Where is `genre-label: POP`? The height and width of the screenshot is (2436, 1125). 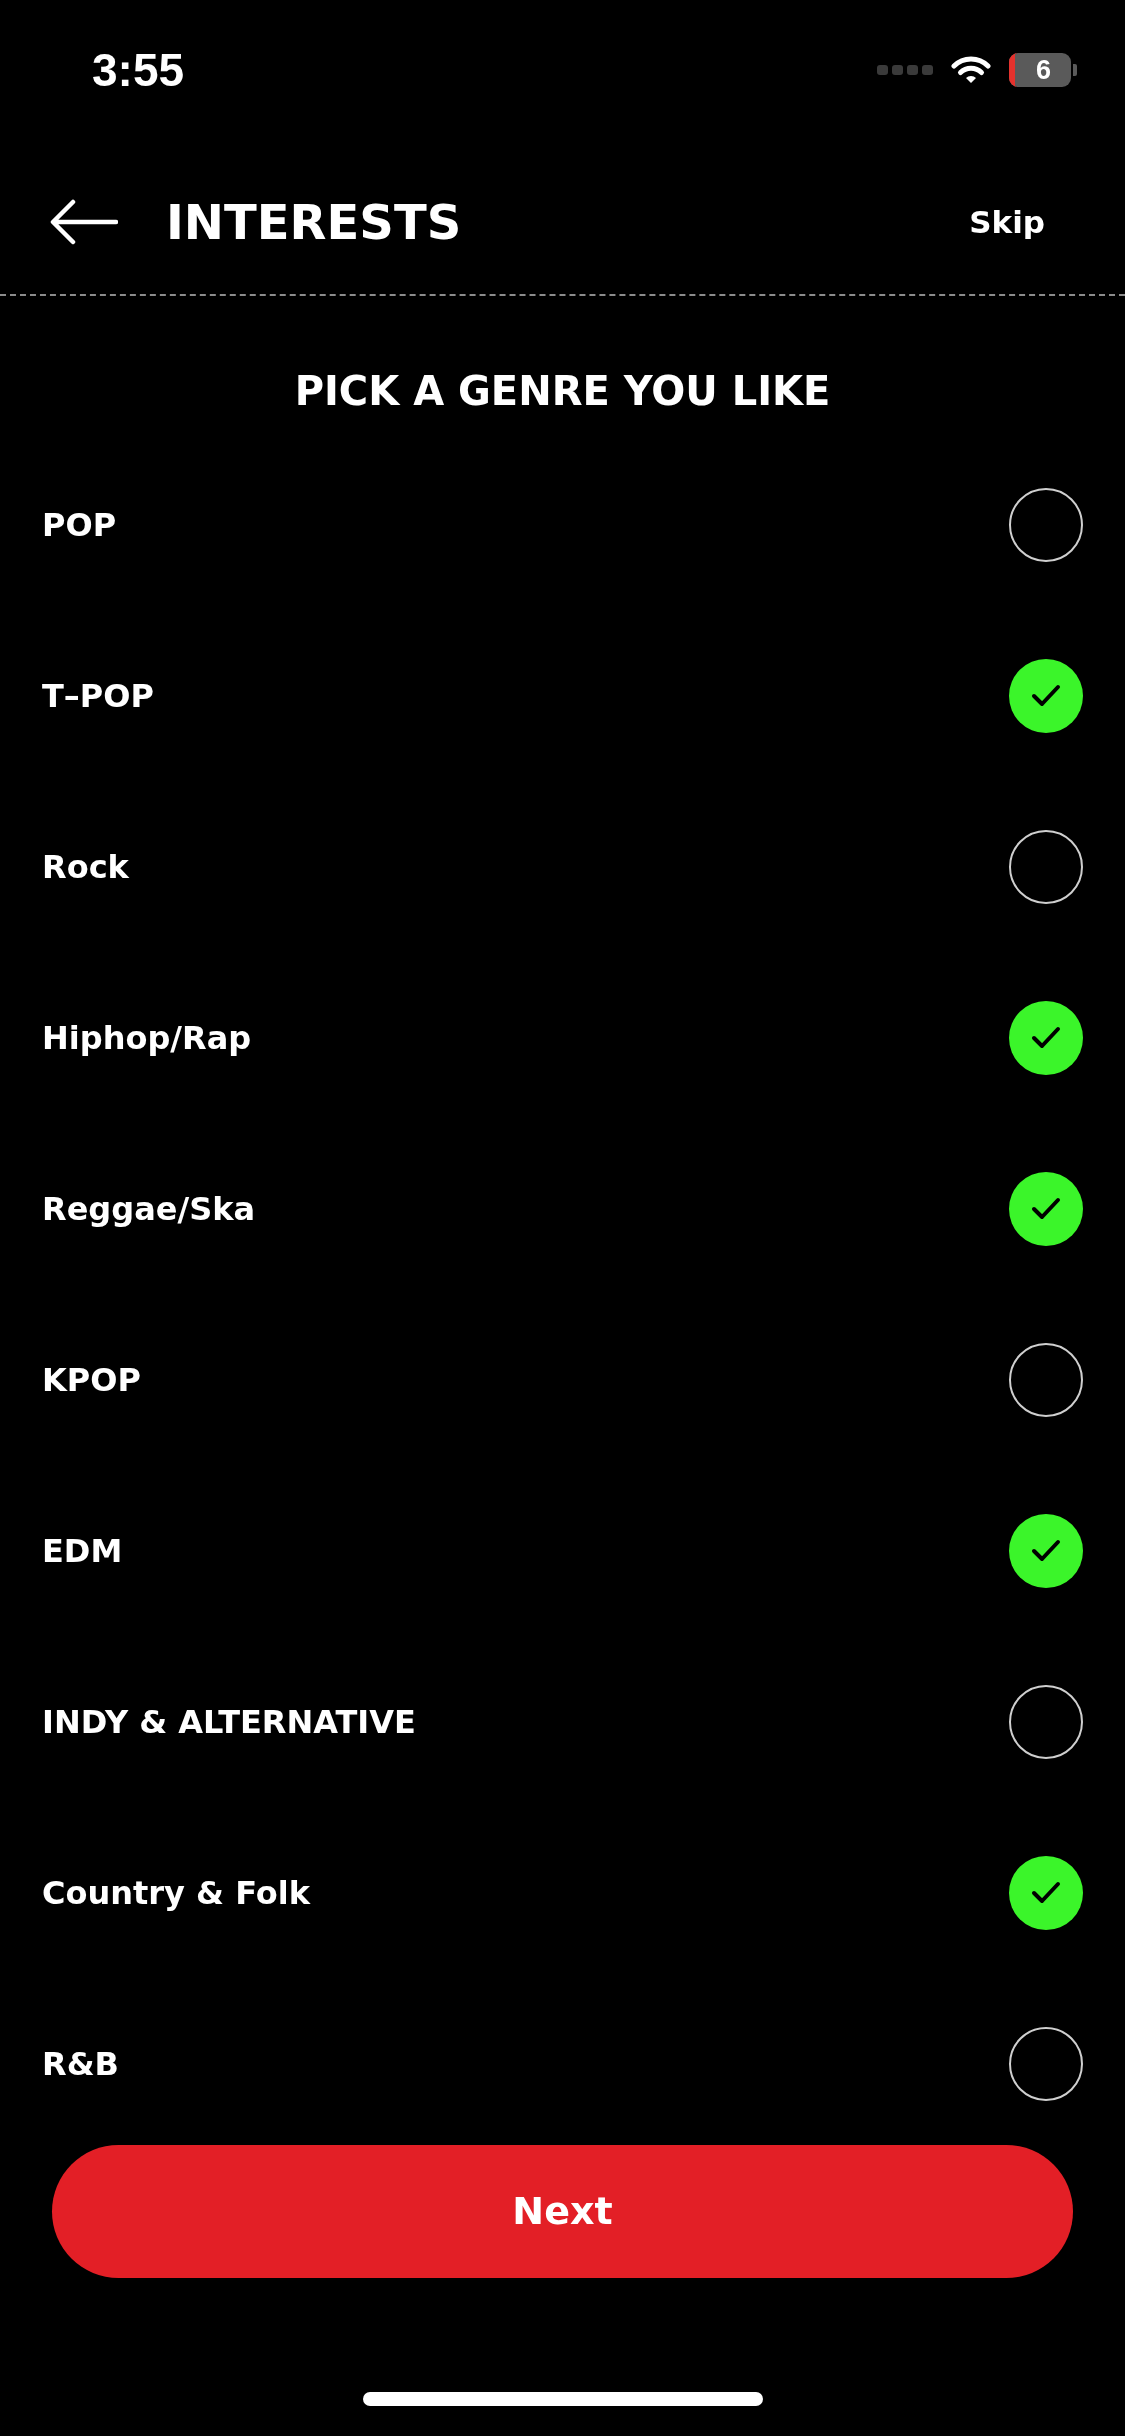
genre-label: POP is located at coordinates (79, 525).